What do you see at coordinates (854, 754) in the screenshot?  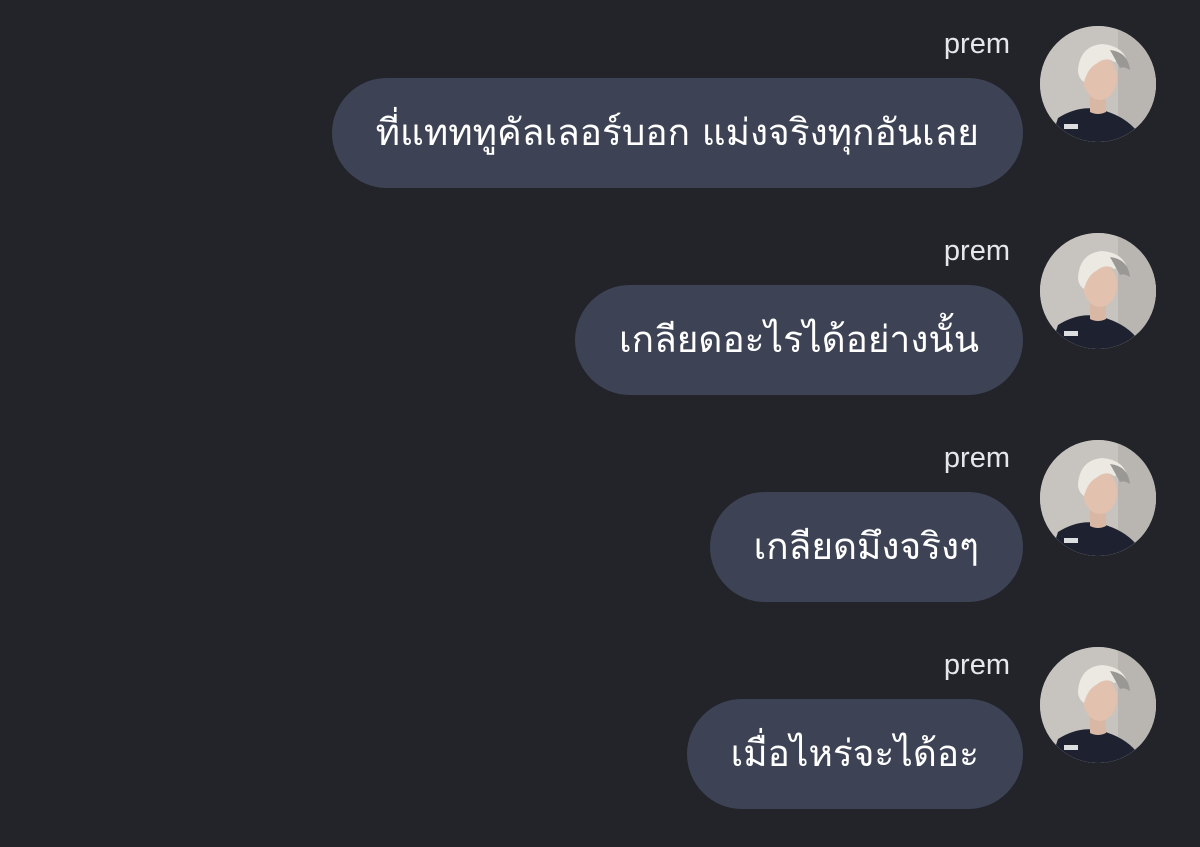 I see `message-bubble: เมื่อไหร่จะได้อะ` at bounding box center [854, 754].